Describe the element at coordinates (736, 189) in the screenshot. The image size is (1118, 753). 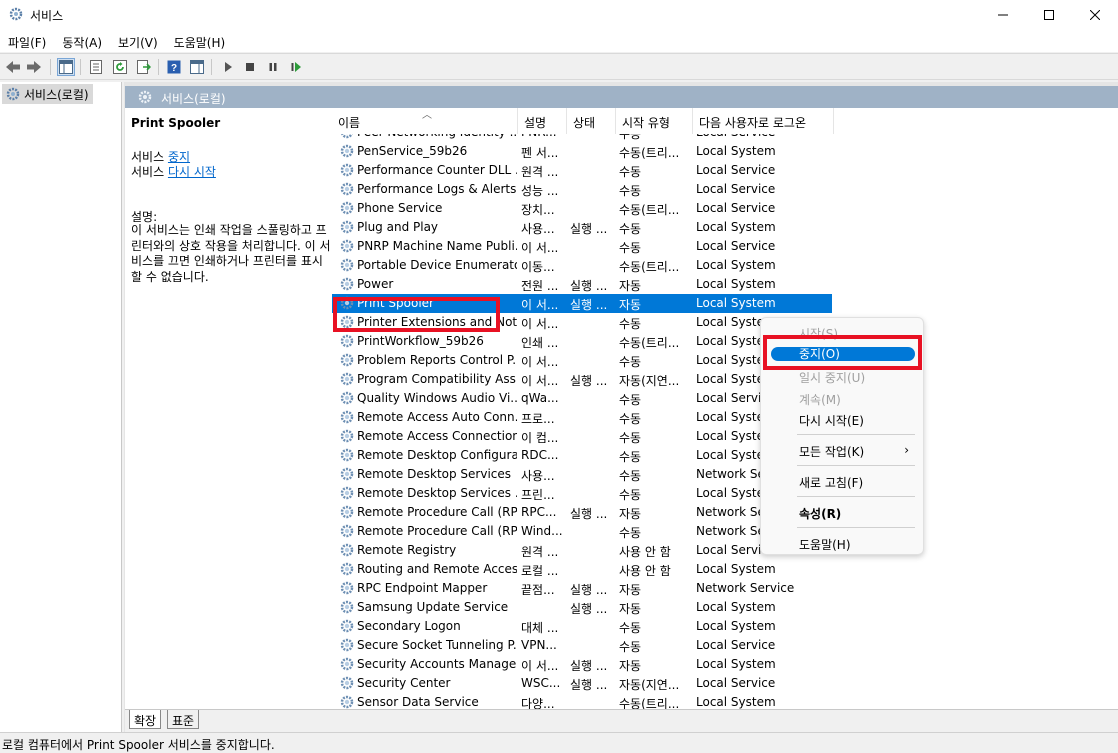
I see `cell-logon: Local Service` at that location.